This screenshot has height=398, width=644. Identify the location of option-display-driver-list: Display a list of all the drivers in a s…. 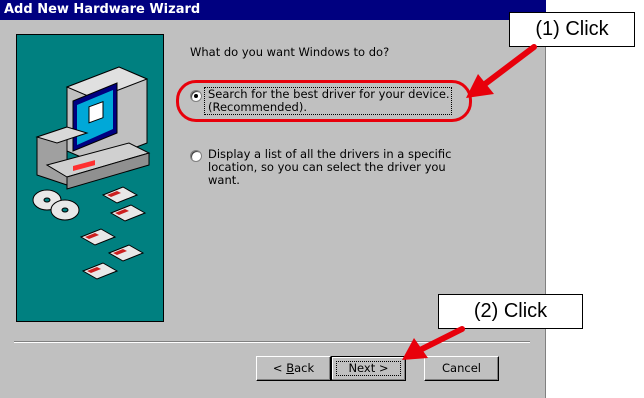
(330, 167).